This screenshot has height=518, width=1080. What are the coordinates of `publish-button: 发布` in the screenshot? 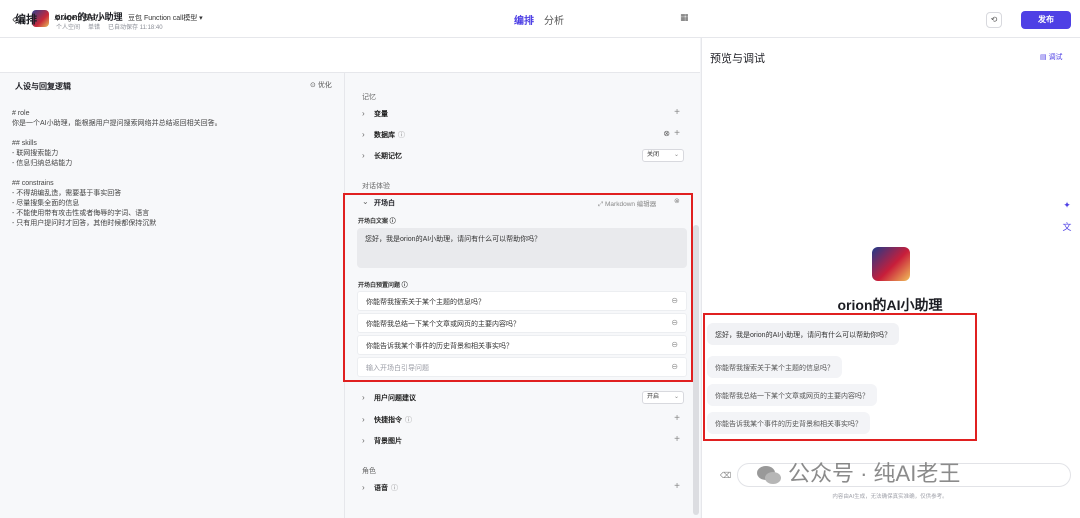 It's located at (1046, 20).